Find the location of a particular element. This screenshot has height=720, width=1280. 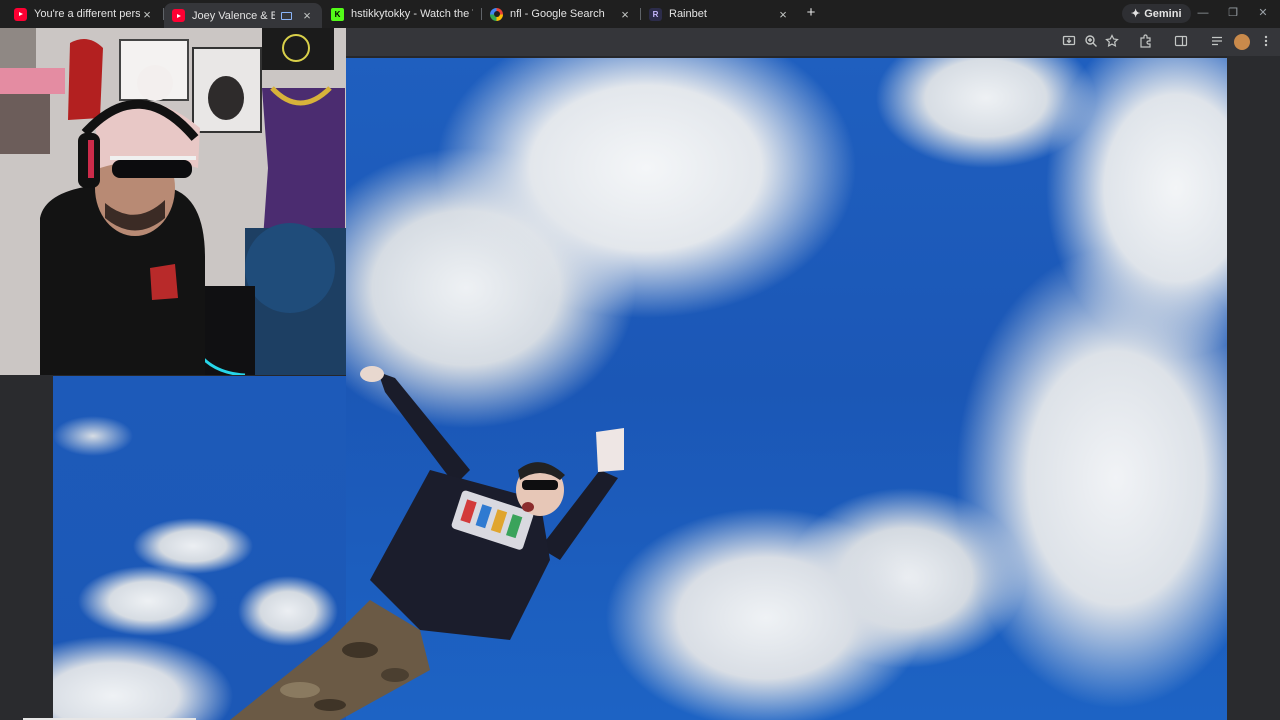

picture-in-picture-icon is located at coordinates (286, 15).